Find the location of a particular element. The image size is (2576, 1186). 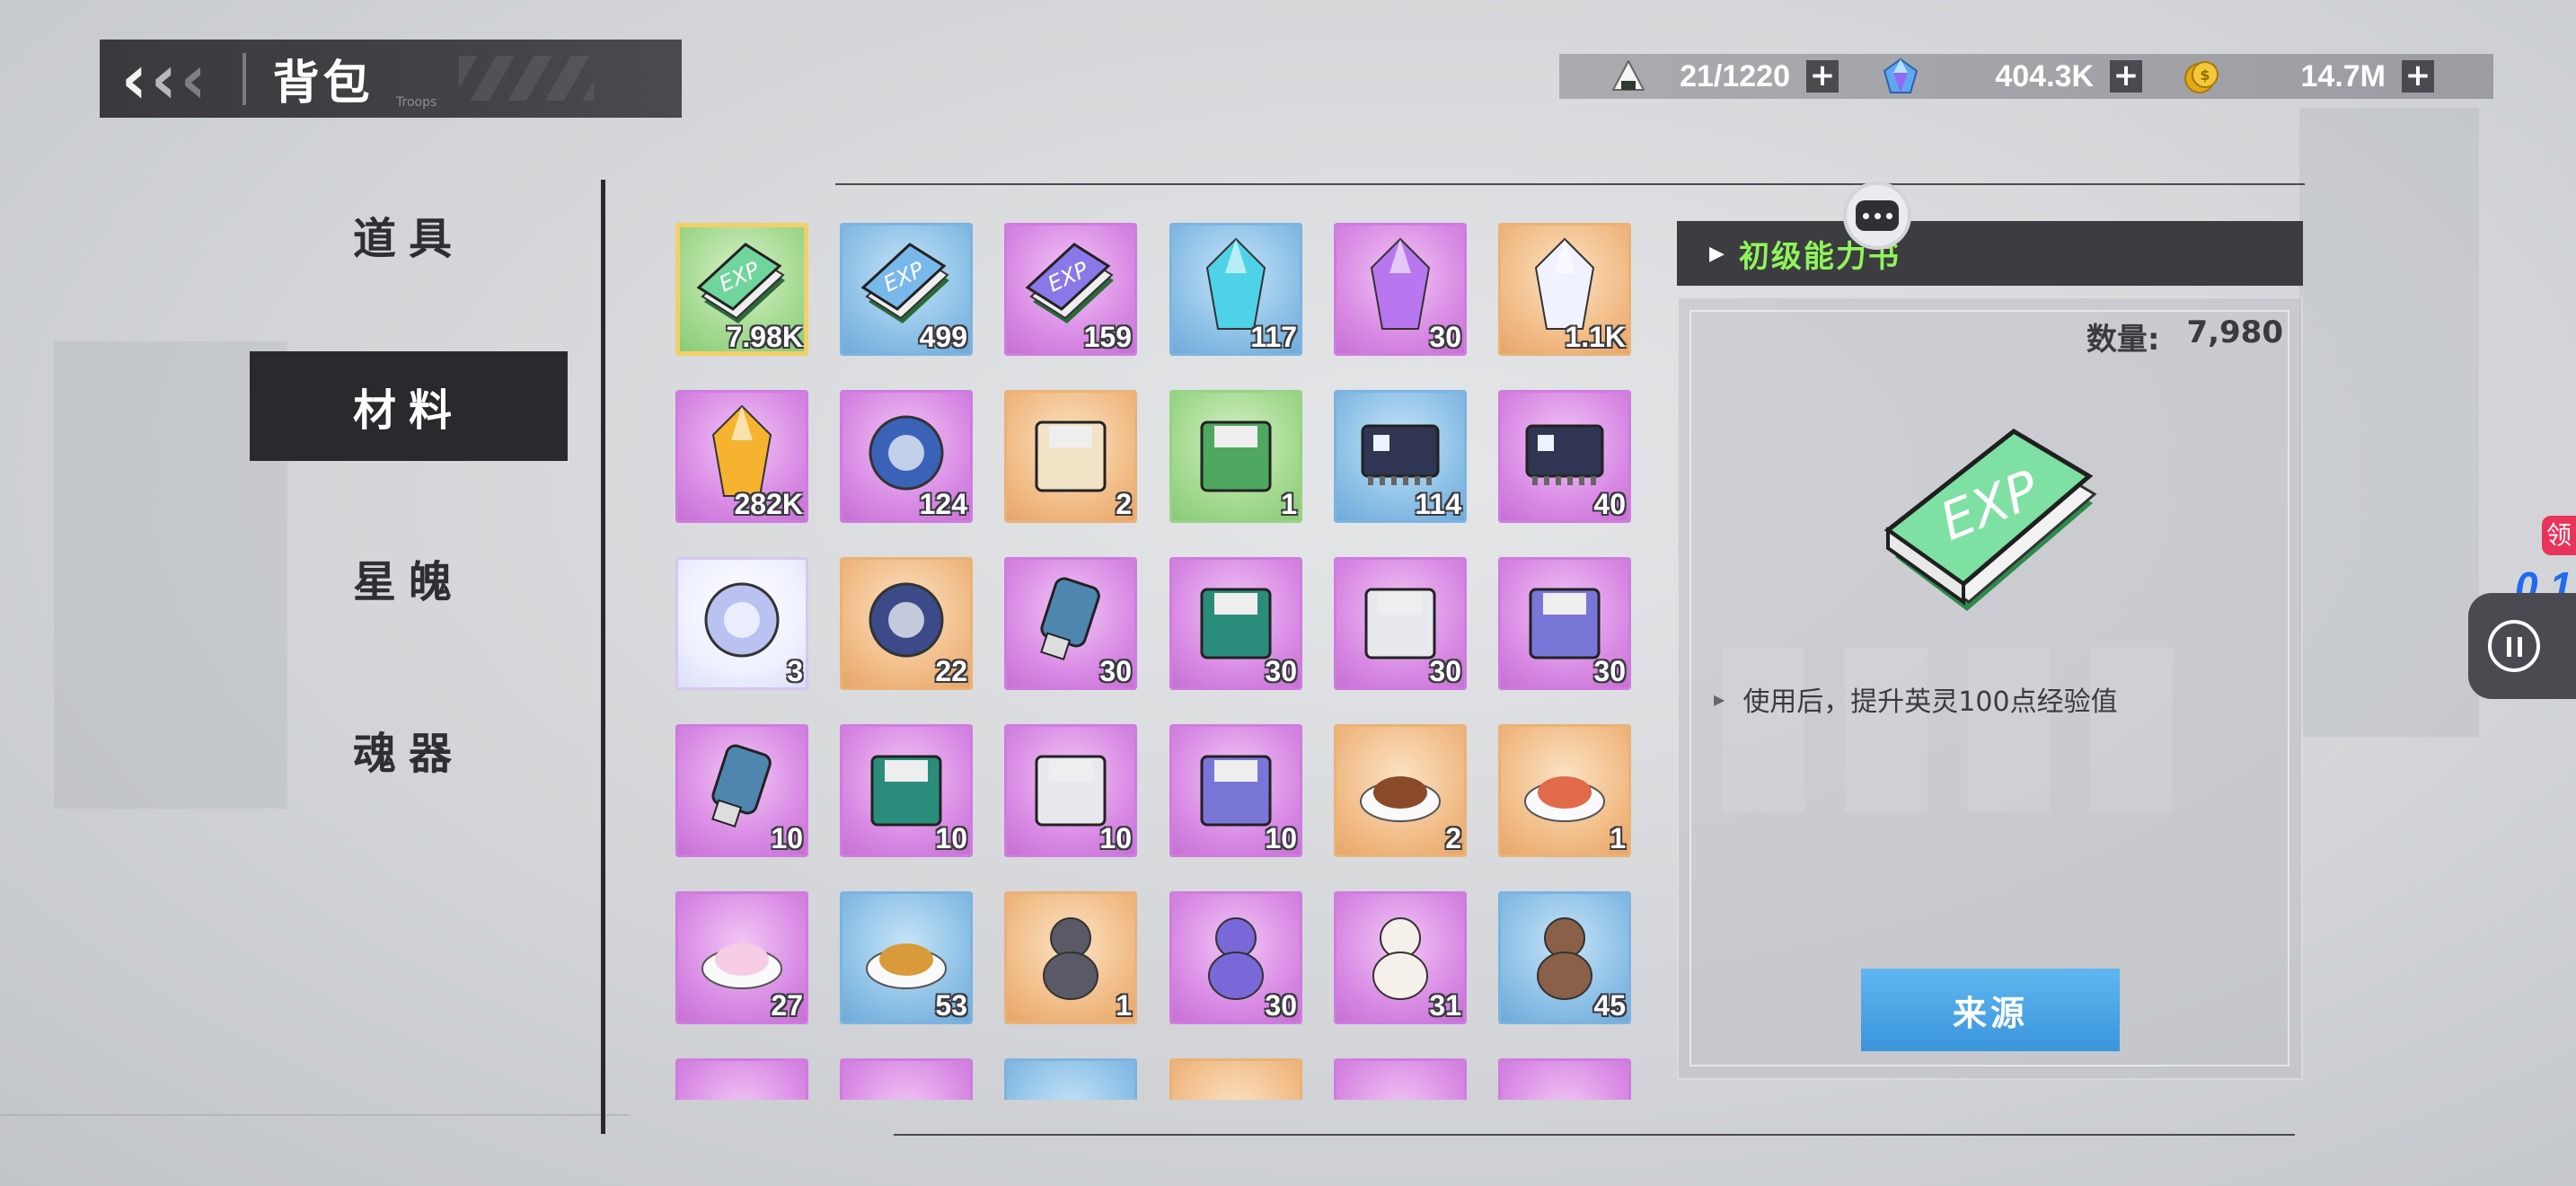

open-book-icon is located at coordinates (1071, 456).